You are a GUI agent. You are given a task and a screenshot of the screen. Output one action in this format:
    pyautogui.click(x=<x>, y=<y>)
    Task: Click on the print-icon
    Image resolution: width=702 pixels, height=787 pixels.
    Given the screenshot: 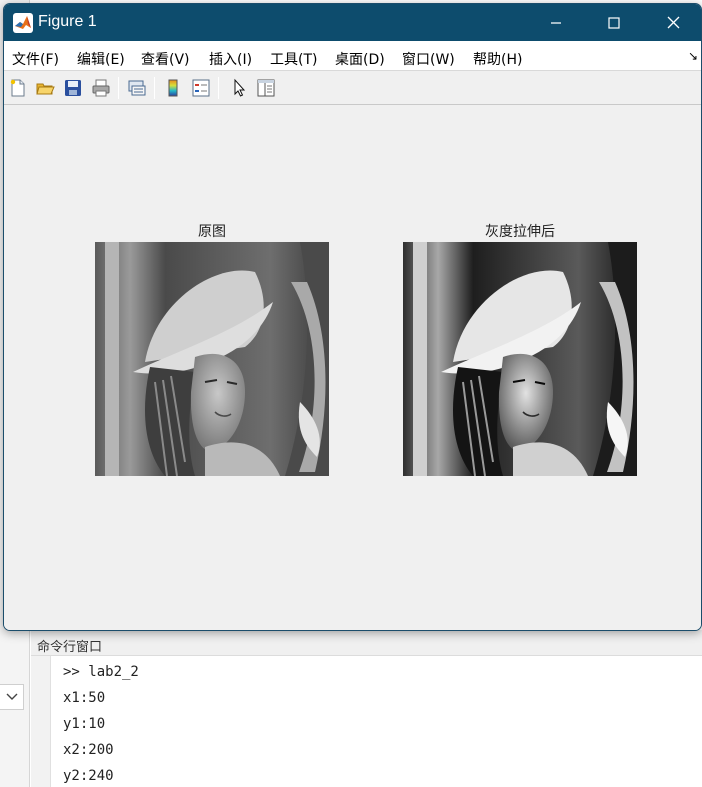 What is the action you would take?
    pyautogui.click(x=101, y=88)
    